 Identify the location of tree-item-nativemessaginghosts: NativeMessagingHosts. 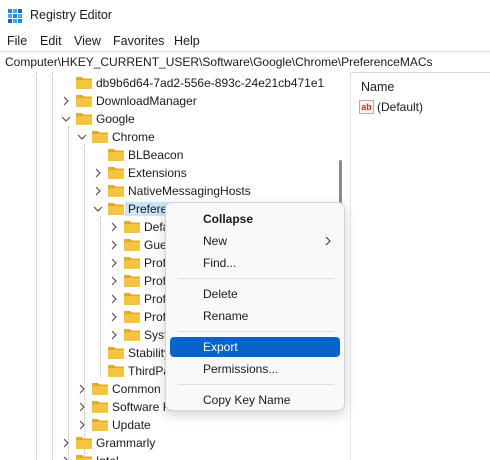
(216, 191).